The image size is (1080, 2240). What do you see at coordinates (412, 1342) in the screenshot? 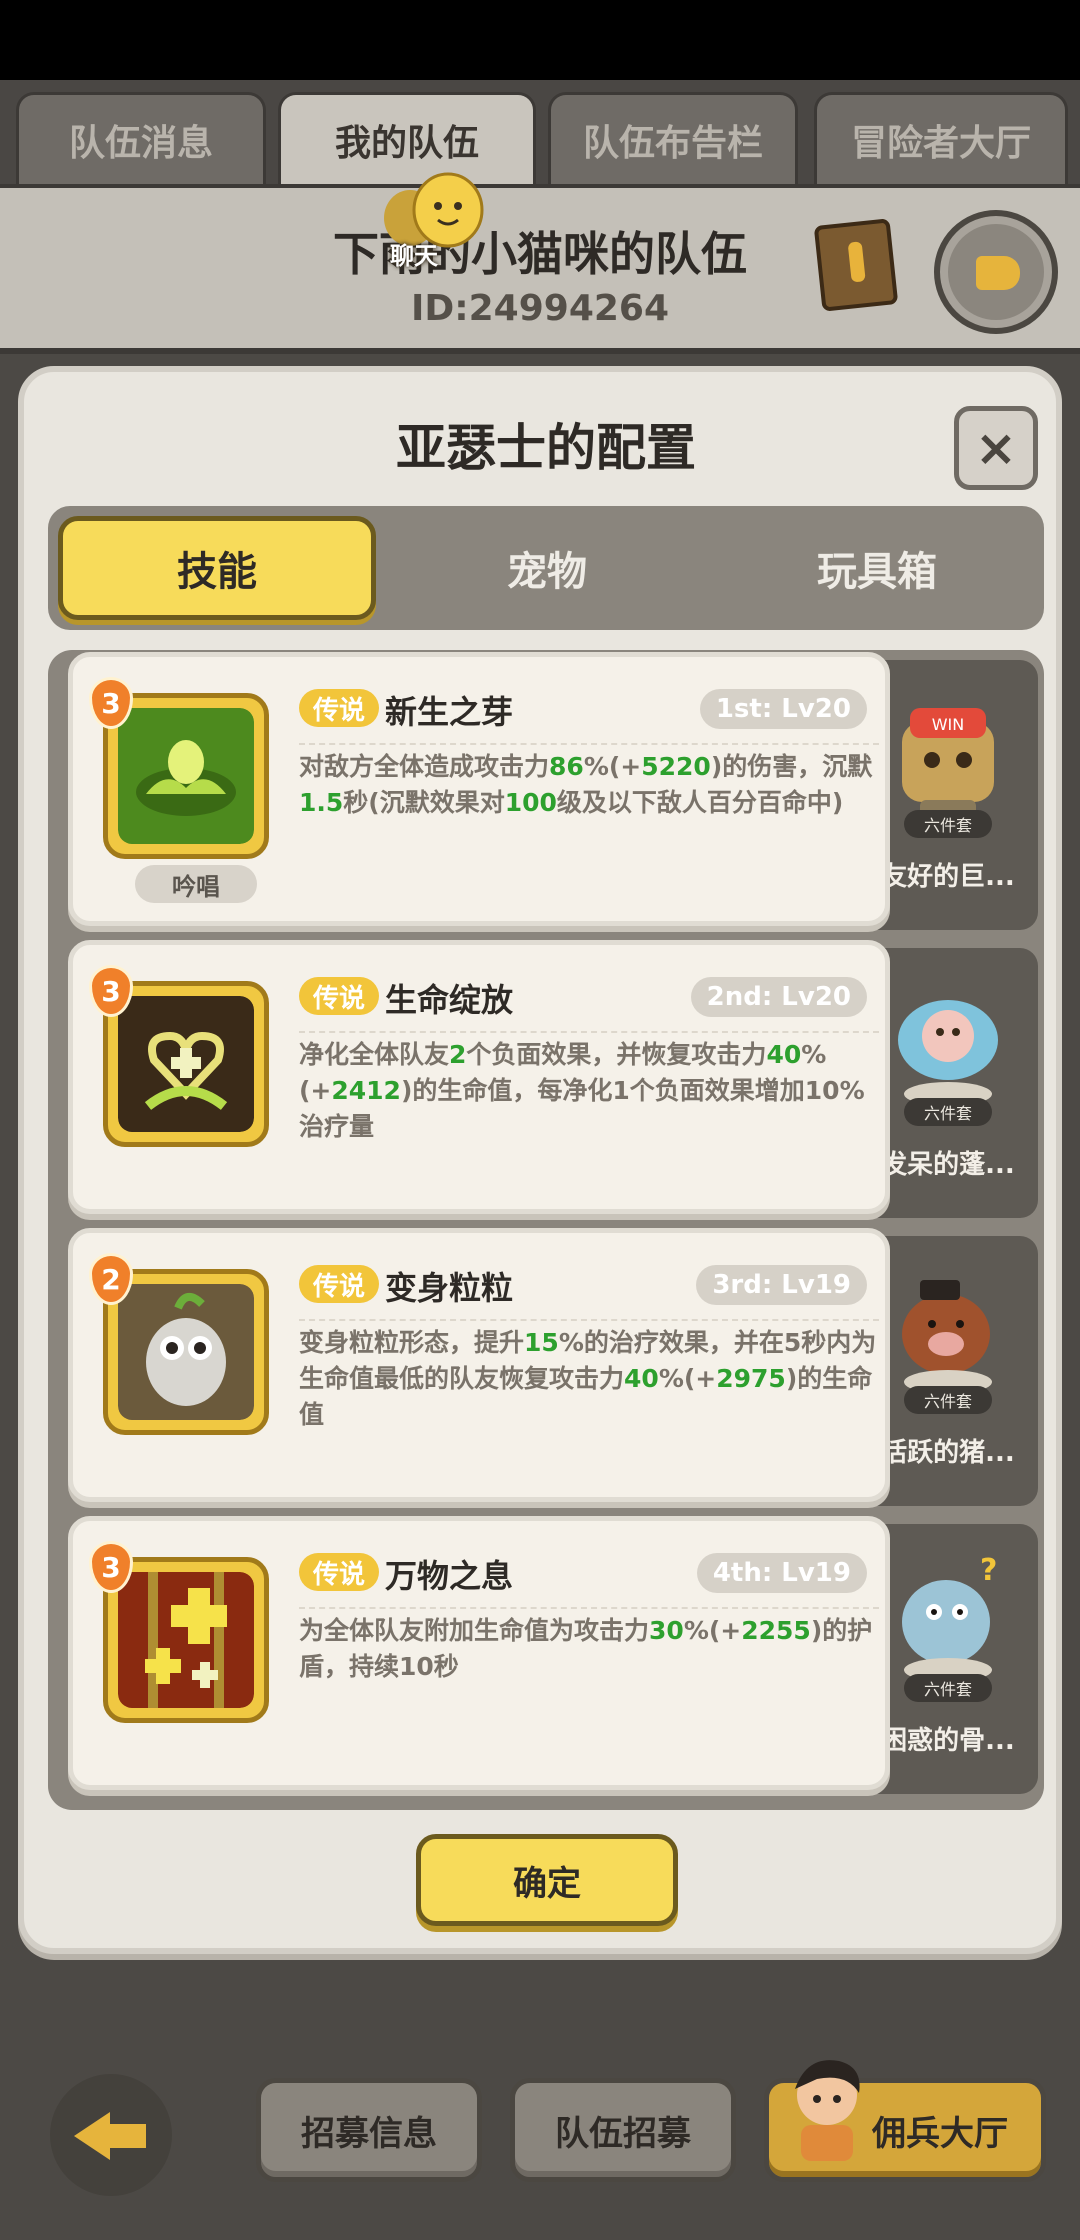
I see `desc-text: 变身粒粒形态，提升` at bounding box center [412, 1342].